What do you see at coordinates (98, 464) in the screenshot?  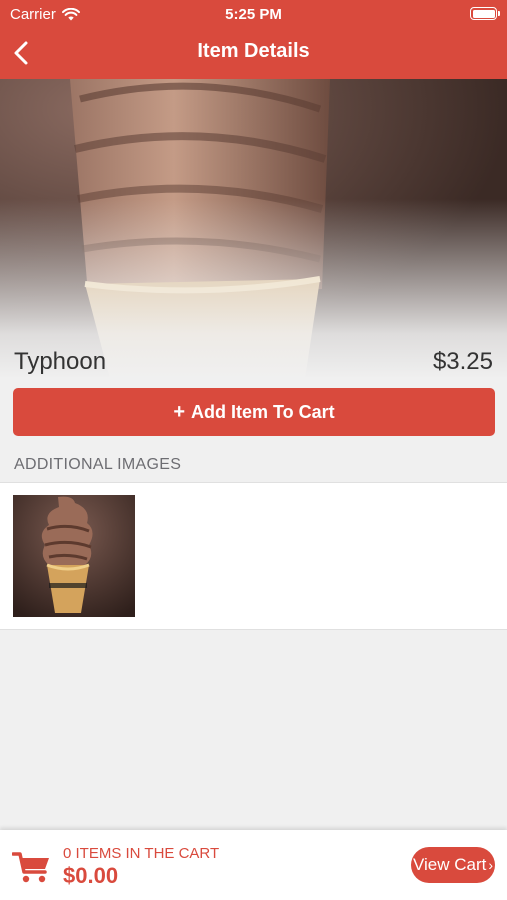 I see `additional-images-heading: ADDITIONAL IMAGES` at bounding box center [98, 464].